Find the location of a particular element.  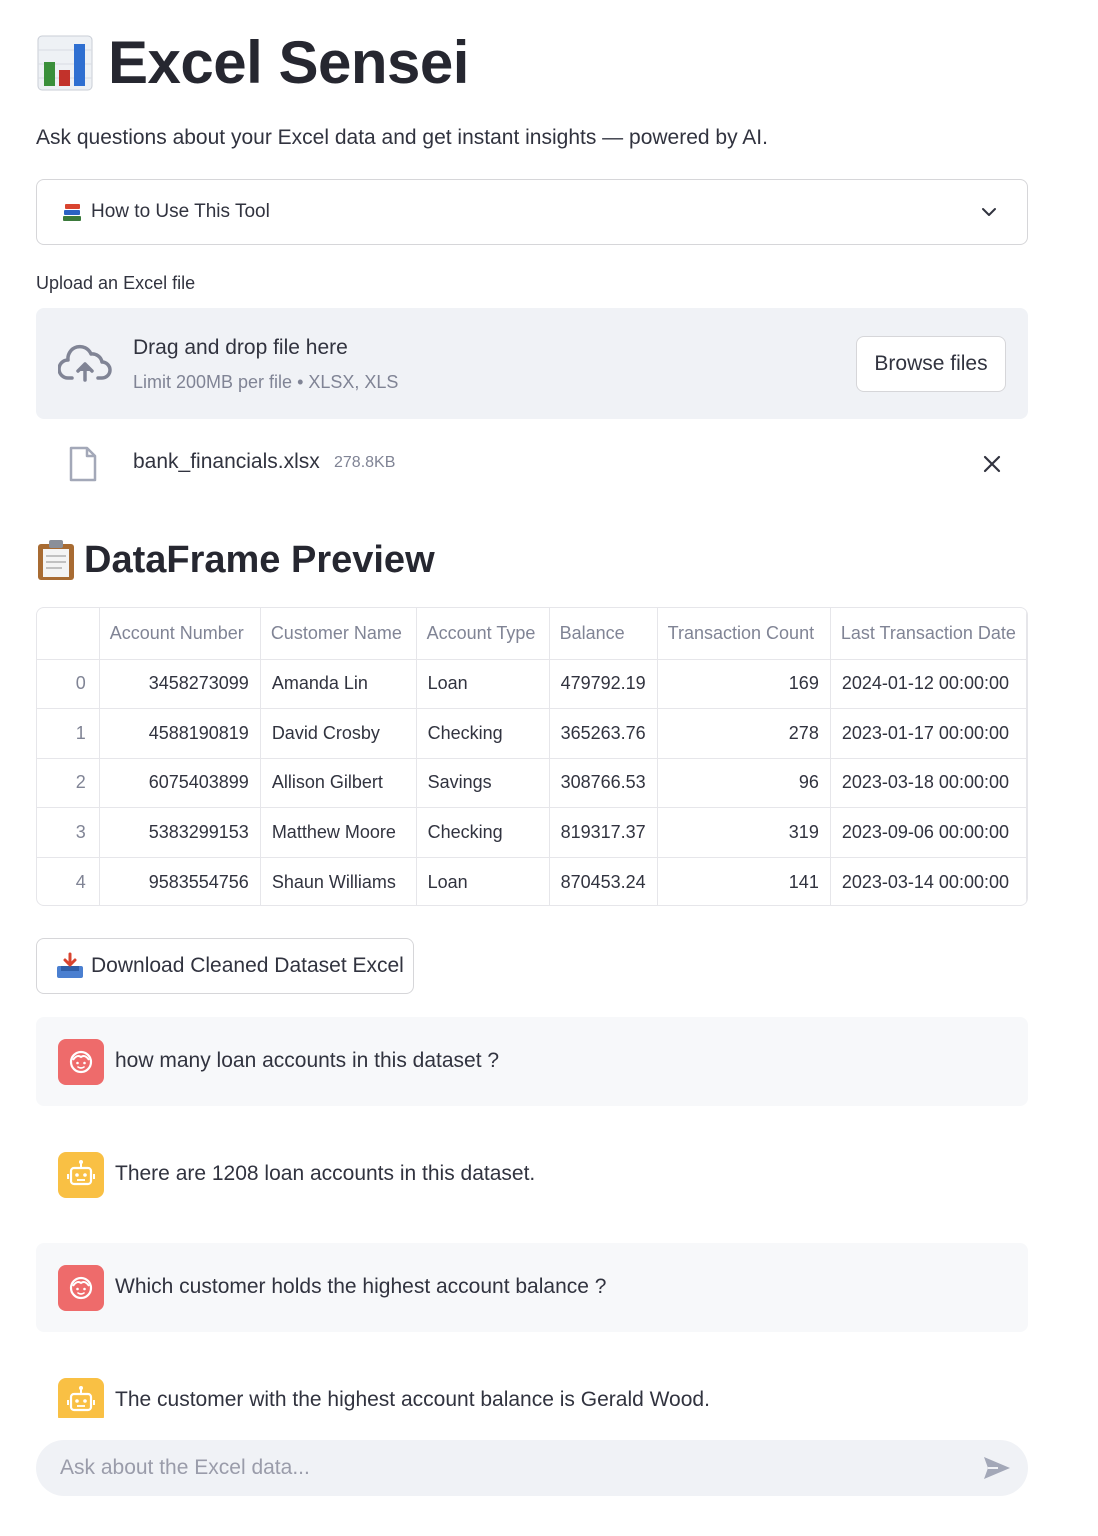

file-size: 278.8KB is located at coordinates (365, 462).